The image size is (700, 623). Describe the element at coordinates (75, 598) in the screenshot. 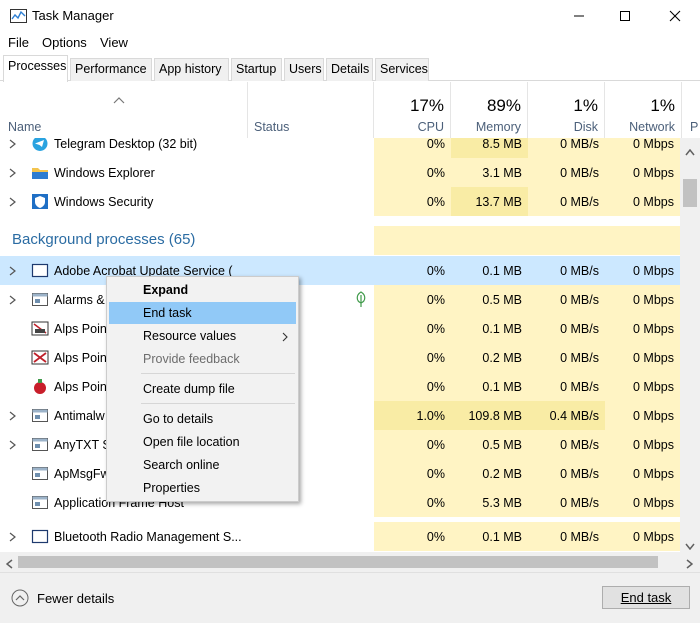

I see `fewer-details-link: Fewer details` at that location.